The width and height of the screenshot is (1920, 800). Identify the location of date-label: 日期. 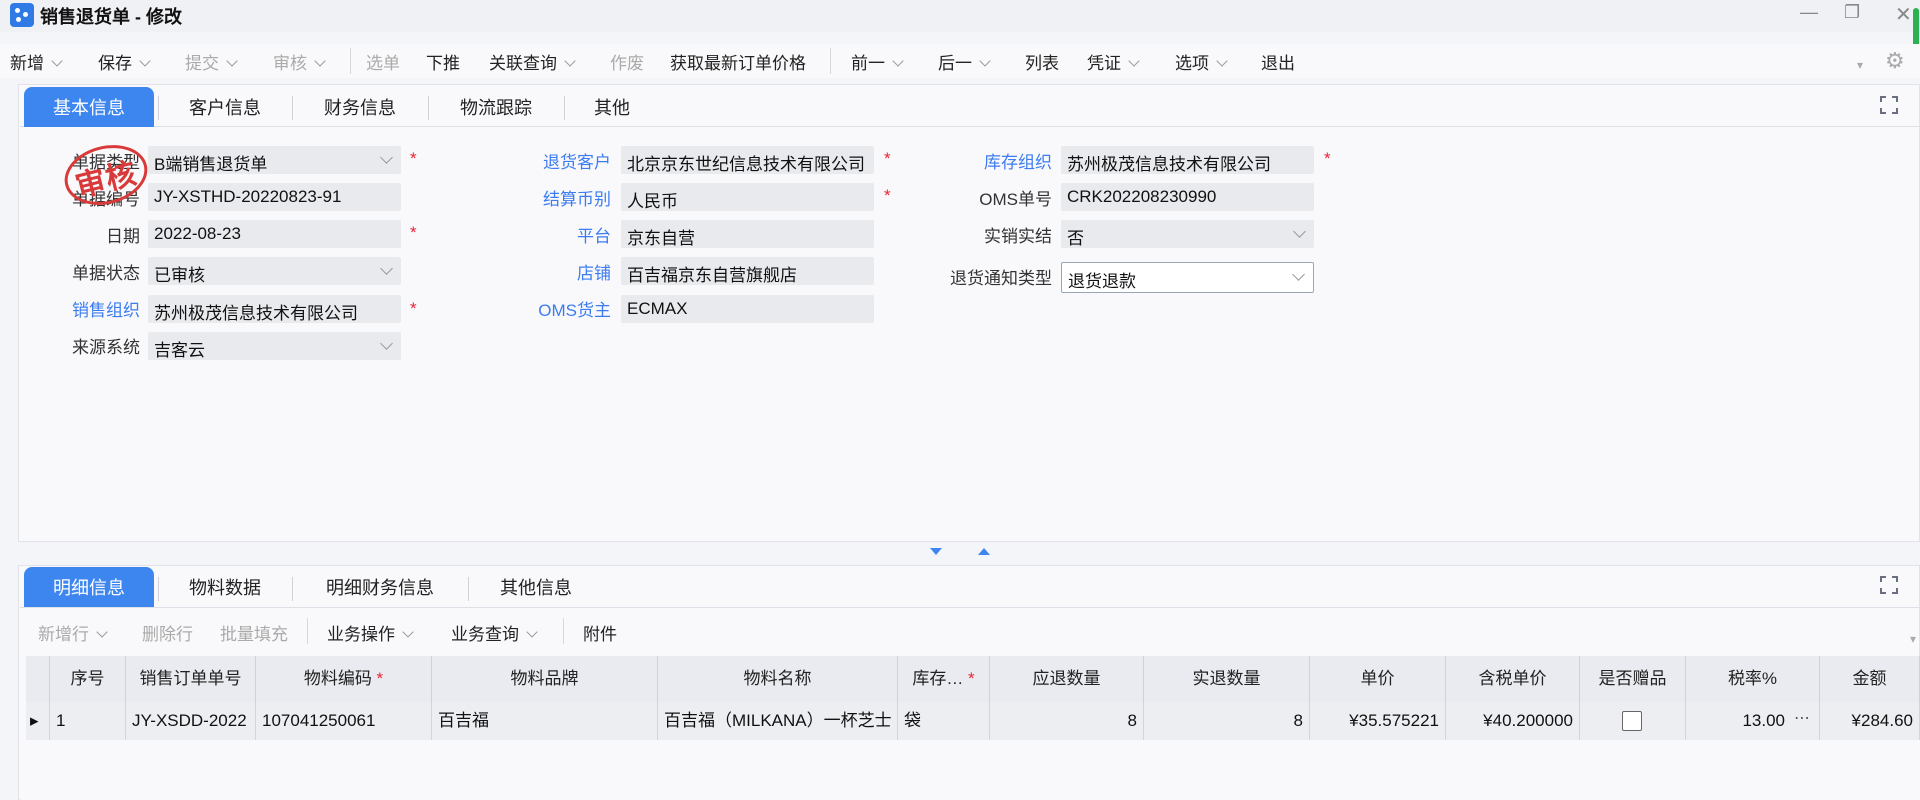
(123, 236).